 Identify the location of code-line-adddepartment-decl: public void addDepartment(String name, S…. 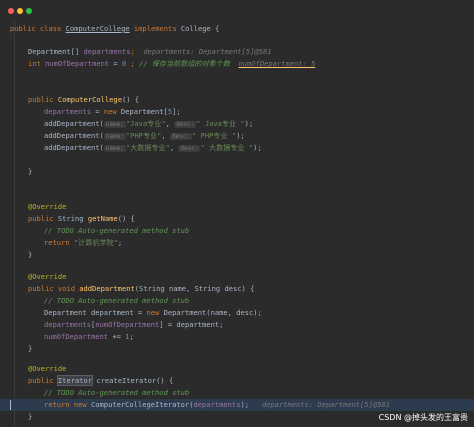
(141, 289).